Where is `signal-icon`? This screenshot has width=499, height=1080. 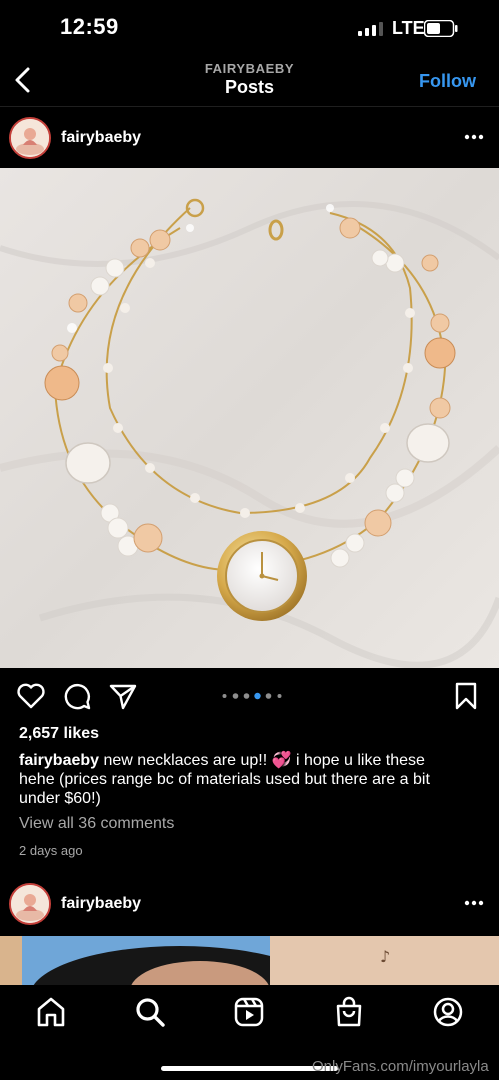 signal-icon is located at coordinates (370, 29).